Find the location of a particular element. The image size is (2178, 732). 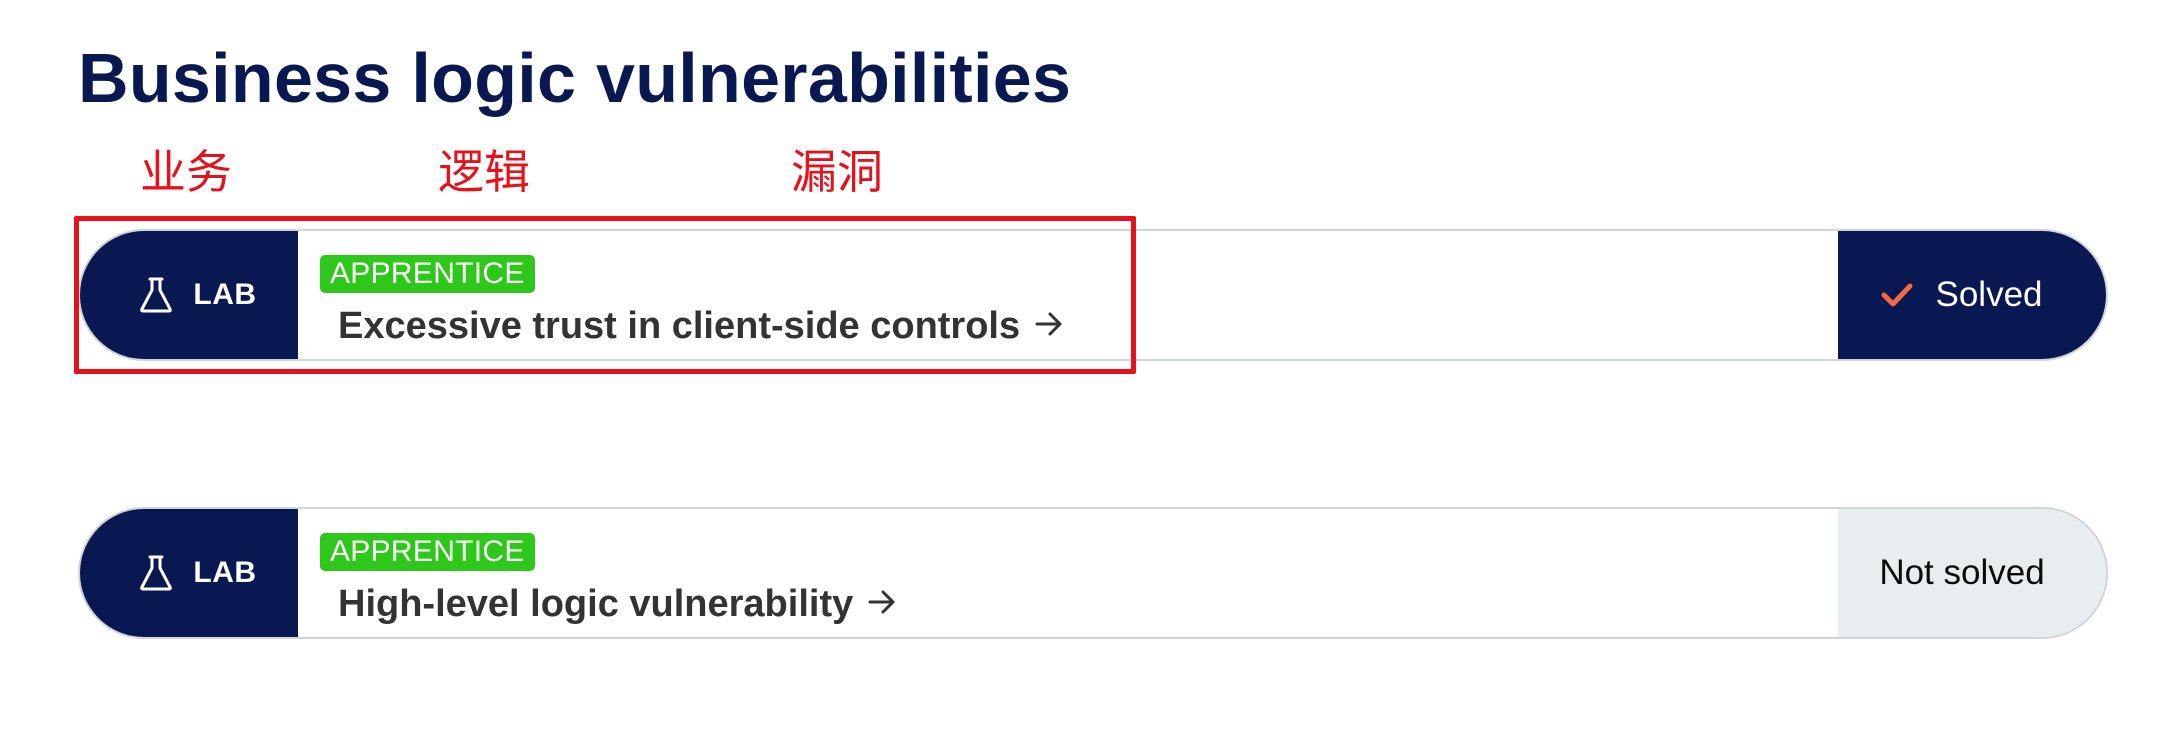

annotation-logic: 逻辑 is located at coordinates (484, 172).